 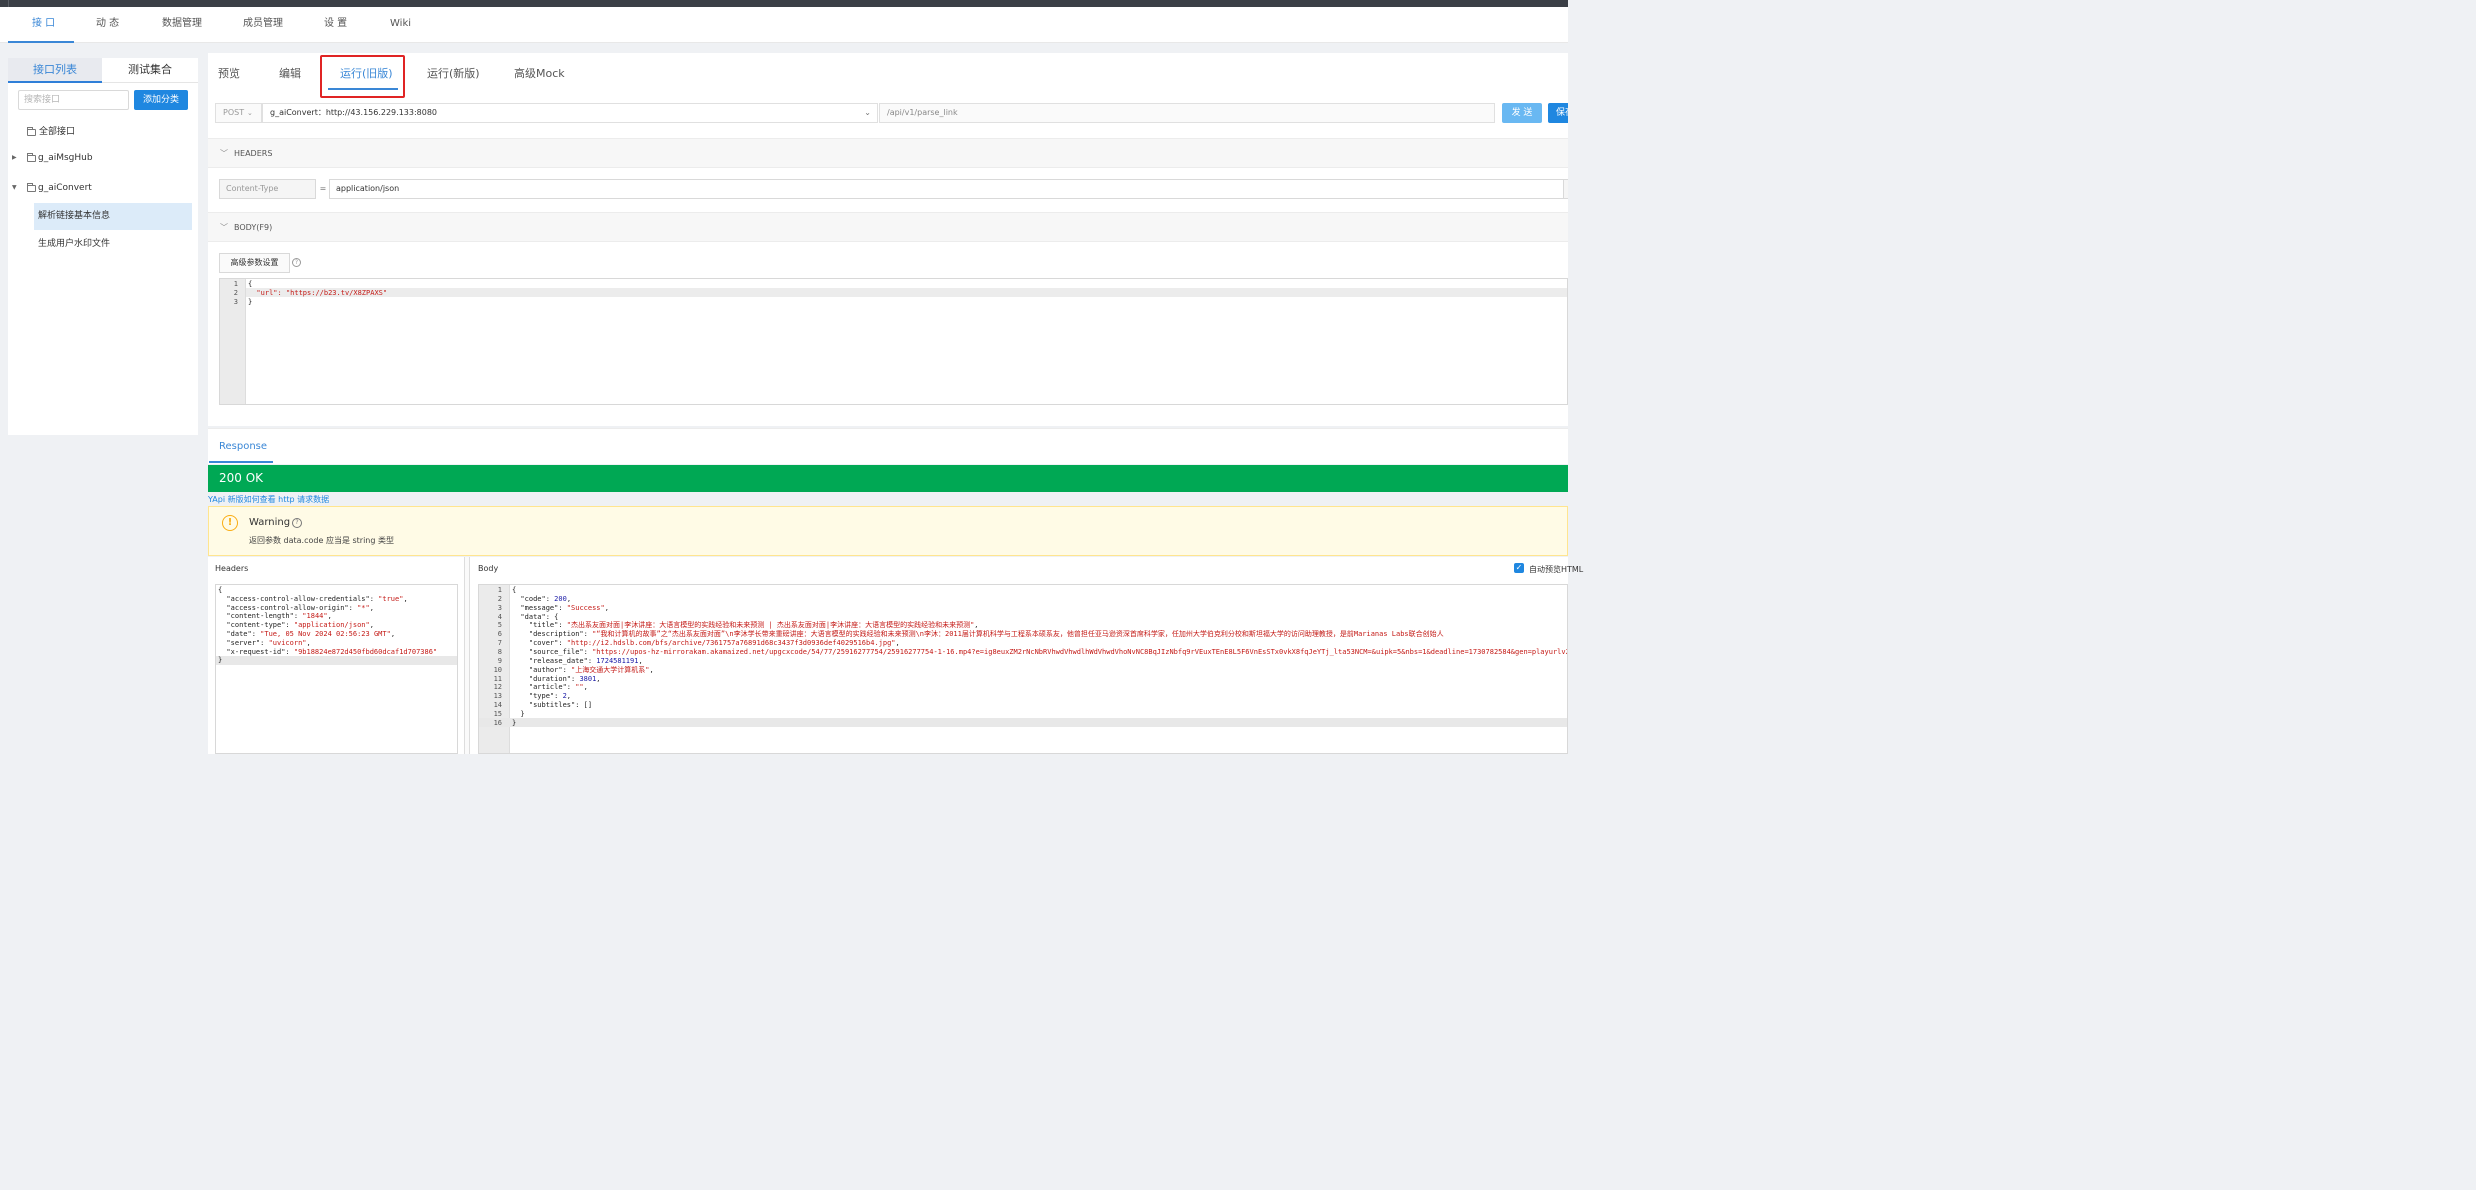 I want to click on line-number: 11, so click(x=497, y=678).